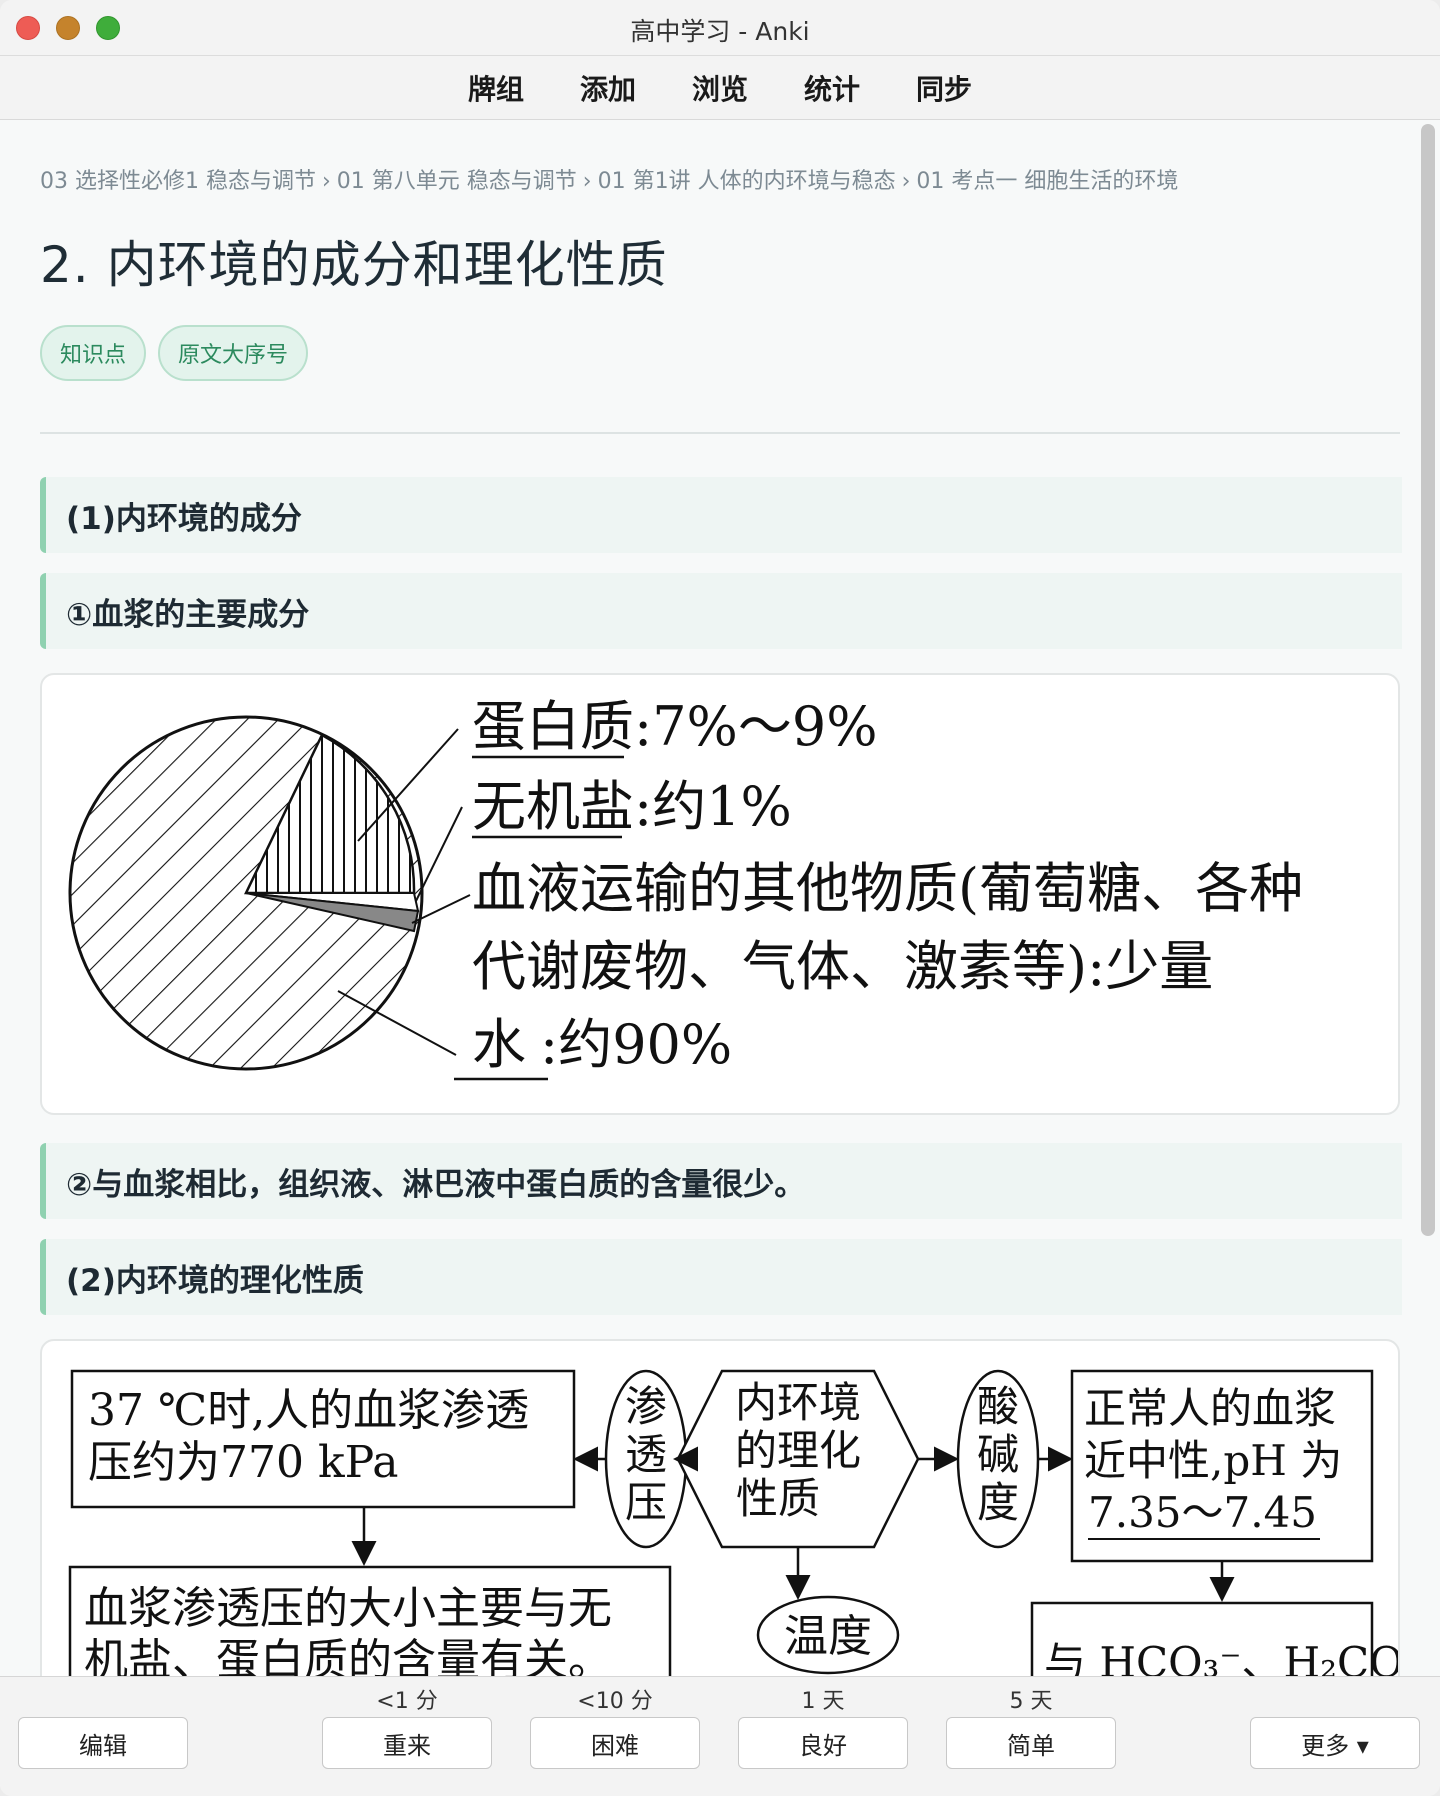 This screenshot has width=1440, height=1796. Describe the element at coordinates (721, 1277) in the screenshot. I see `section-heading: (2)内环境的理化性质` at that location.